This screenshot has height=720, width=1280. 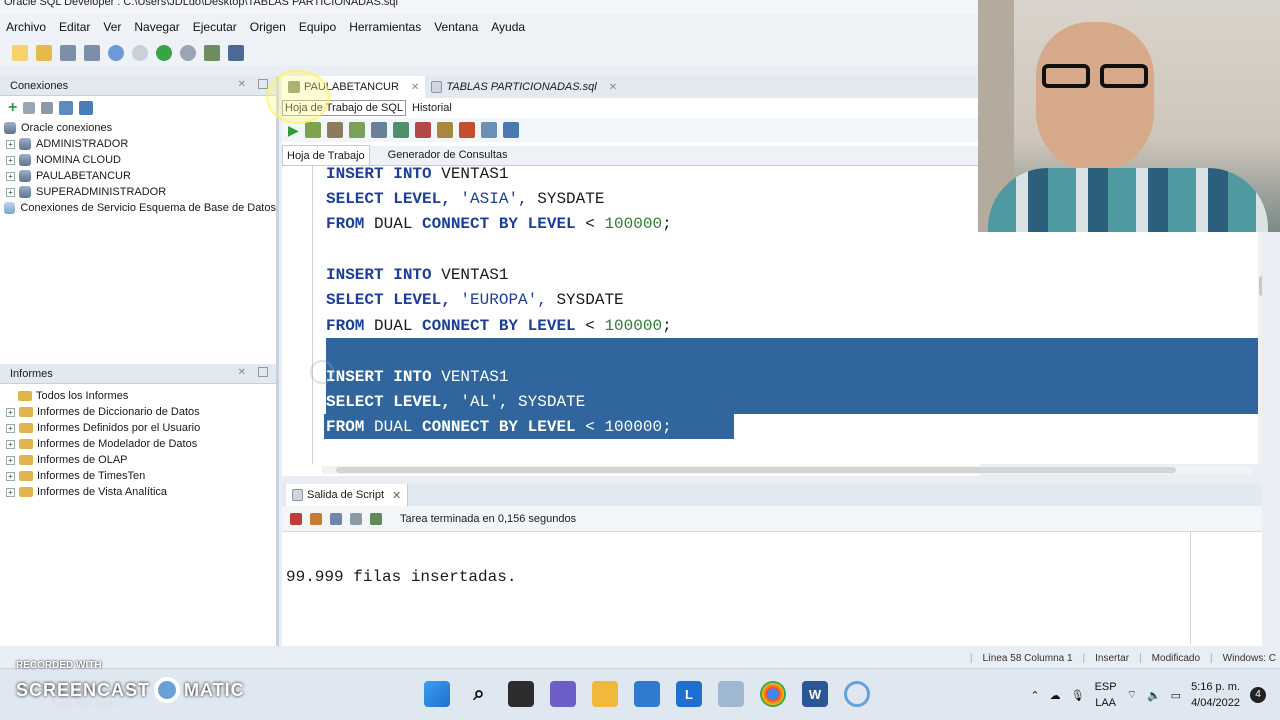 I want to click on save-output-icon, so click(x=336, y=518).